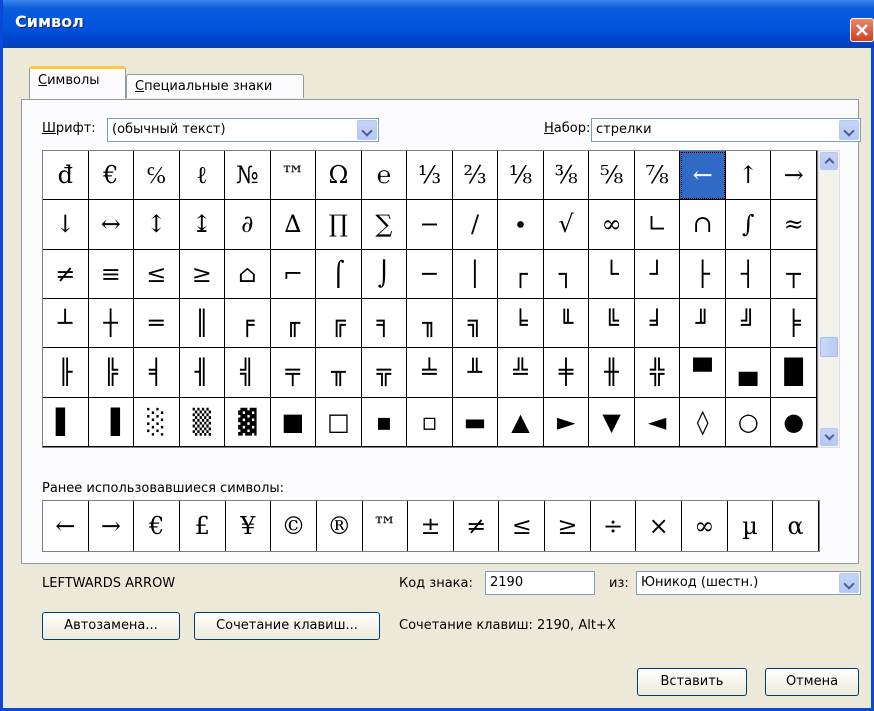 The height and width of the screenshot is (711, 874). What do you see at coordinates (657, 422) in the screenshot?
I see `symbol-cell: ◄` at bounding box center [657, 422].